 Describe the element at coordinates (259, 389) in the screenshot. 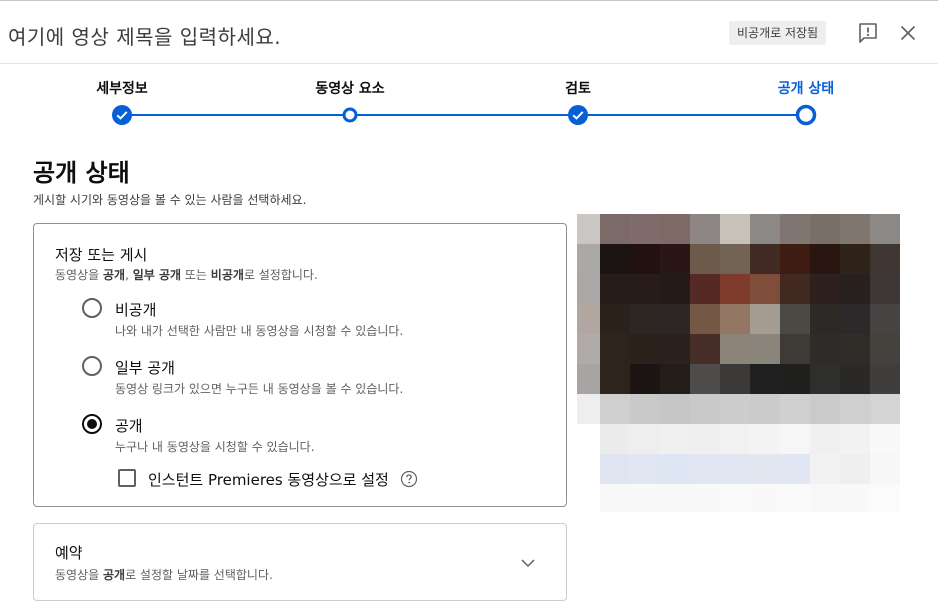

I see `radio-description: 동영상 링크가 있으면 누구든 내 동영상을 볼 수 있습니다.` at that location.